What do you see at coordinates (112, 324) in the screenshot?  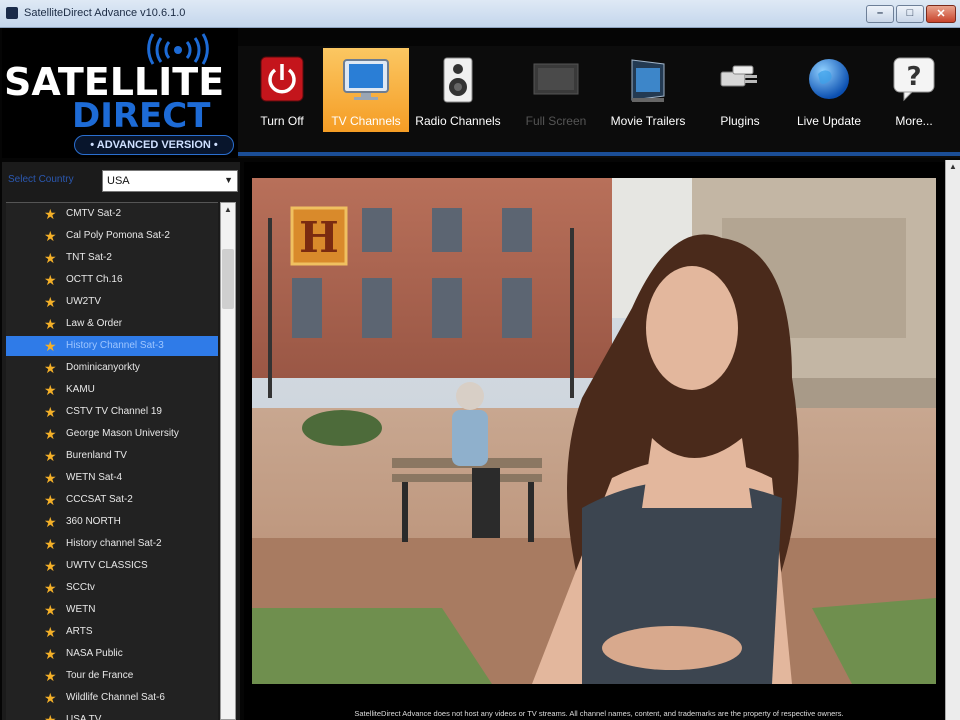 I see `channel-list-item: ★ Law & Order` at bounding box center [112, 324].